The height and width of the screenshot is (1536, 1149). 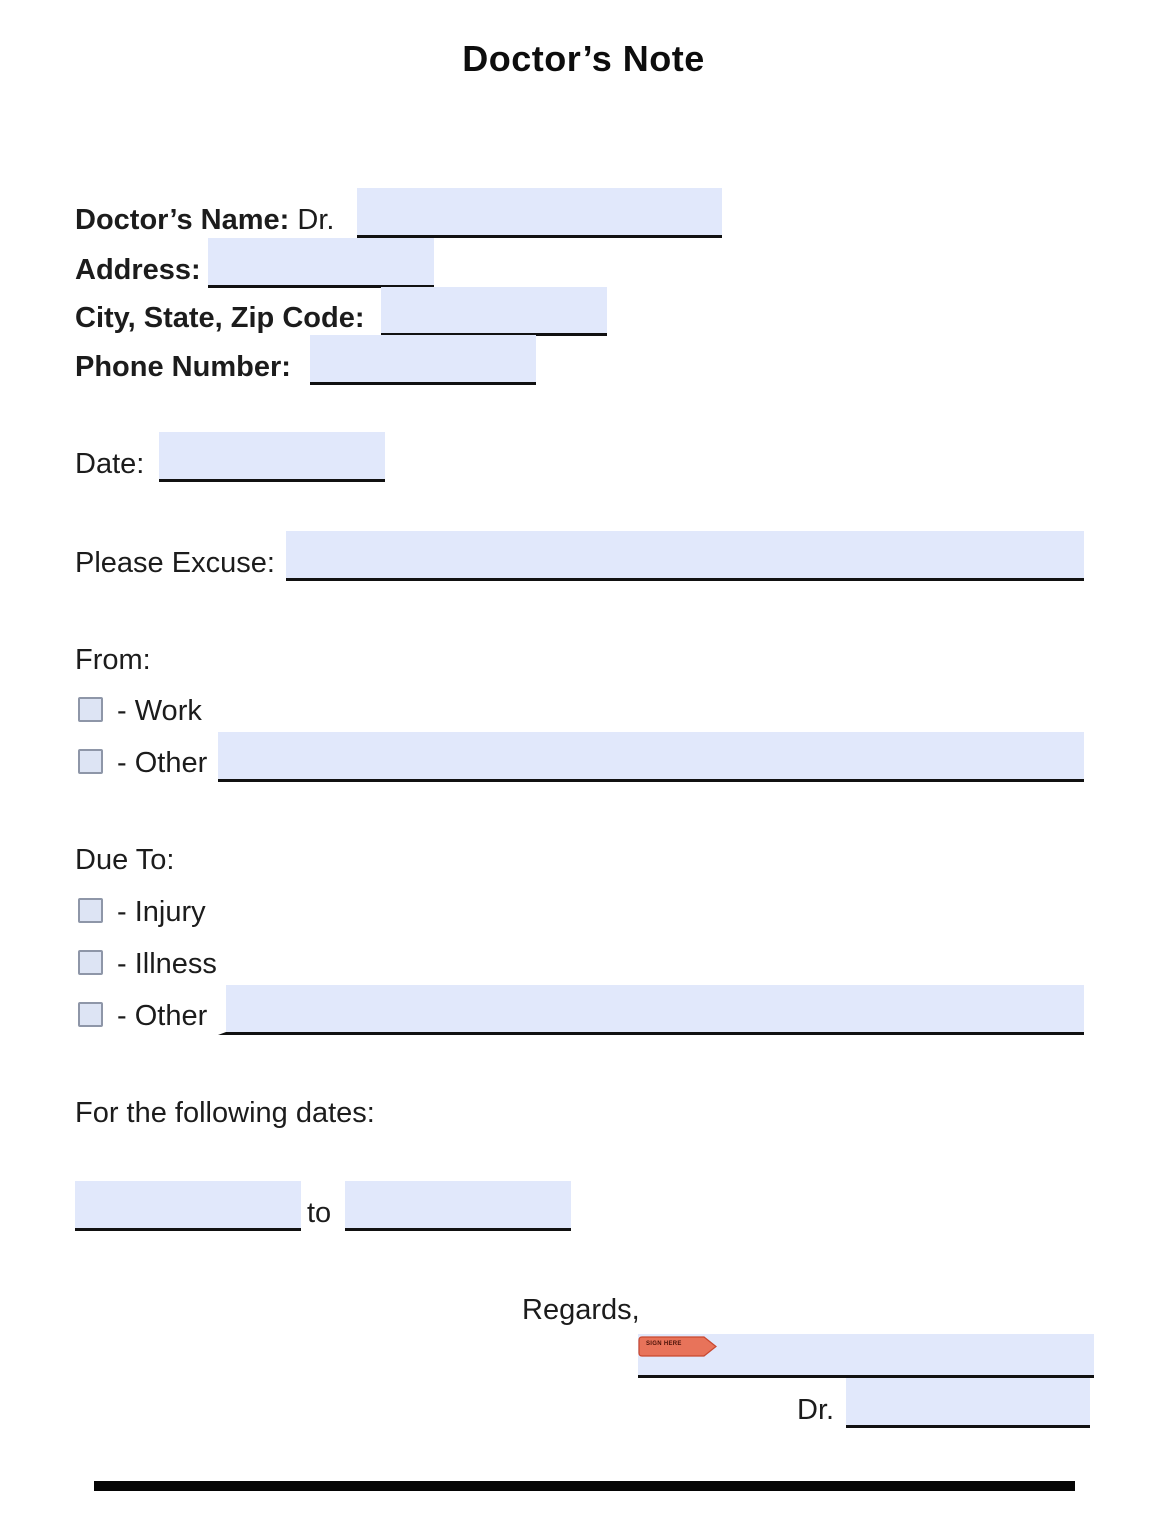 What do you see at coordinates (90, 761) in the screenshot?
I see `from-other-checkbox` at bounding box center [90, 761].